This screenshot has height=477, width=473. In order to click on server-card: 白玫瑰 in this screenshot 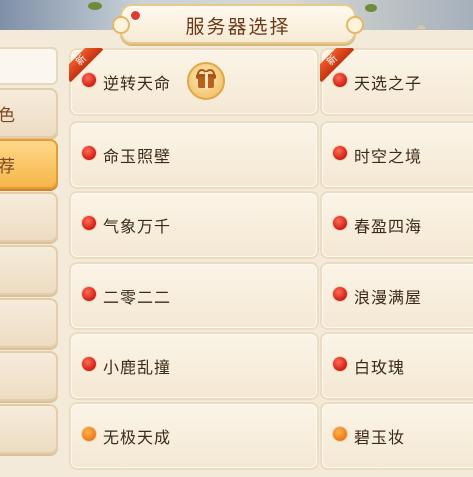, I will do `click(396, 366)`.